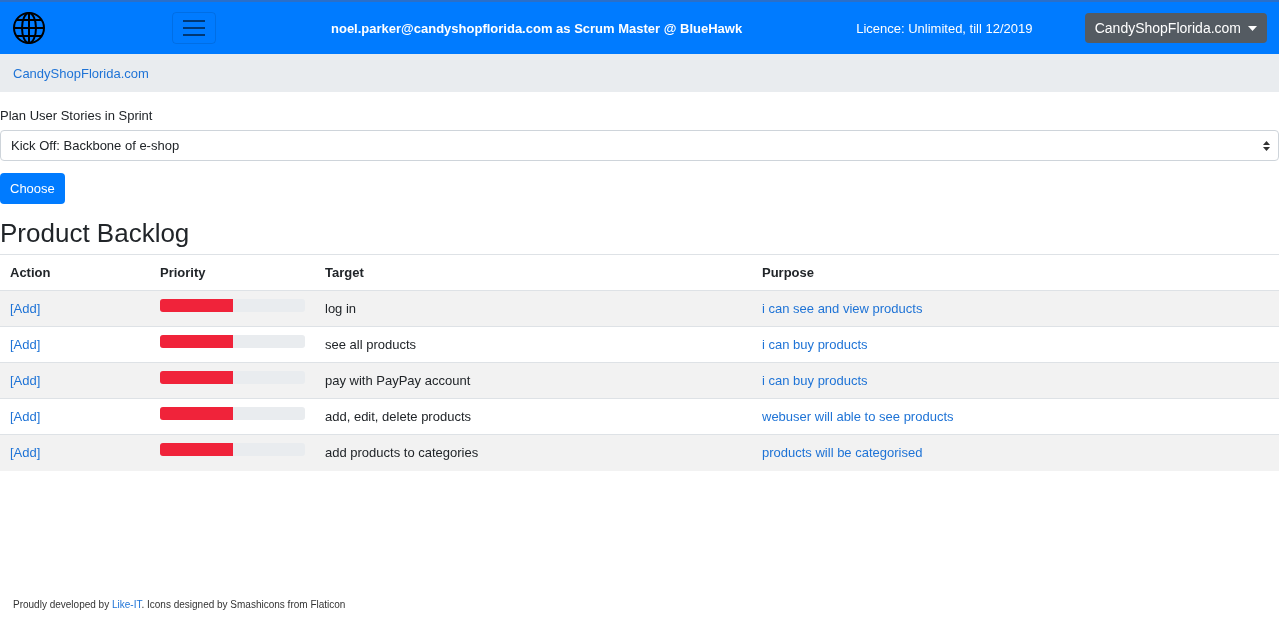 Image resolution: width=1279 pixels, height=618 pixels. Describe the element at coordinates (842, 308) in the screenshot. I see `purpose-link: i can see and view products` at that location.